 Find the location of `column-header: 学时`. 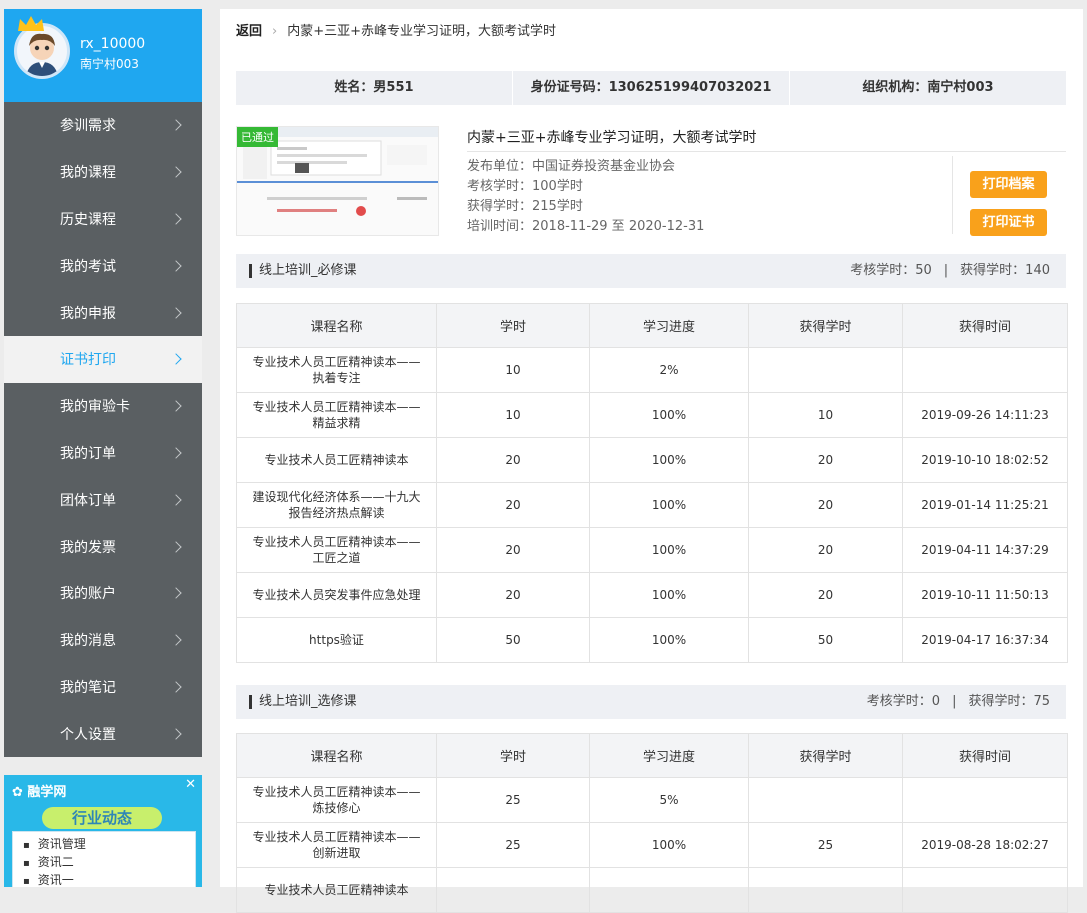

column-header: 学时 is located at coordinates (513, 325).